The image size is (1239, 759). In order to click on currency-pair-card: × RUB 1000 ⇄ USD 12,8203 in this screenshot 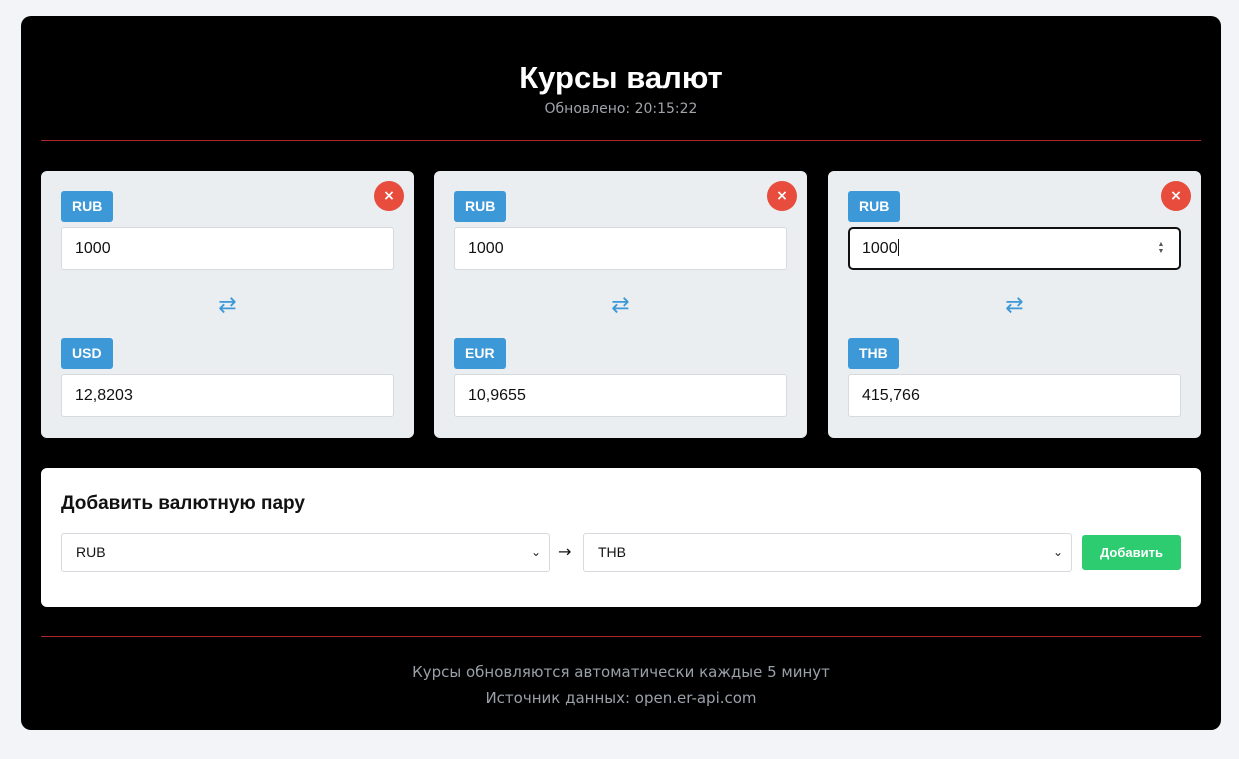, I will do `click(227, 304)`.